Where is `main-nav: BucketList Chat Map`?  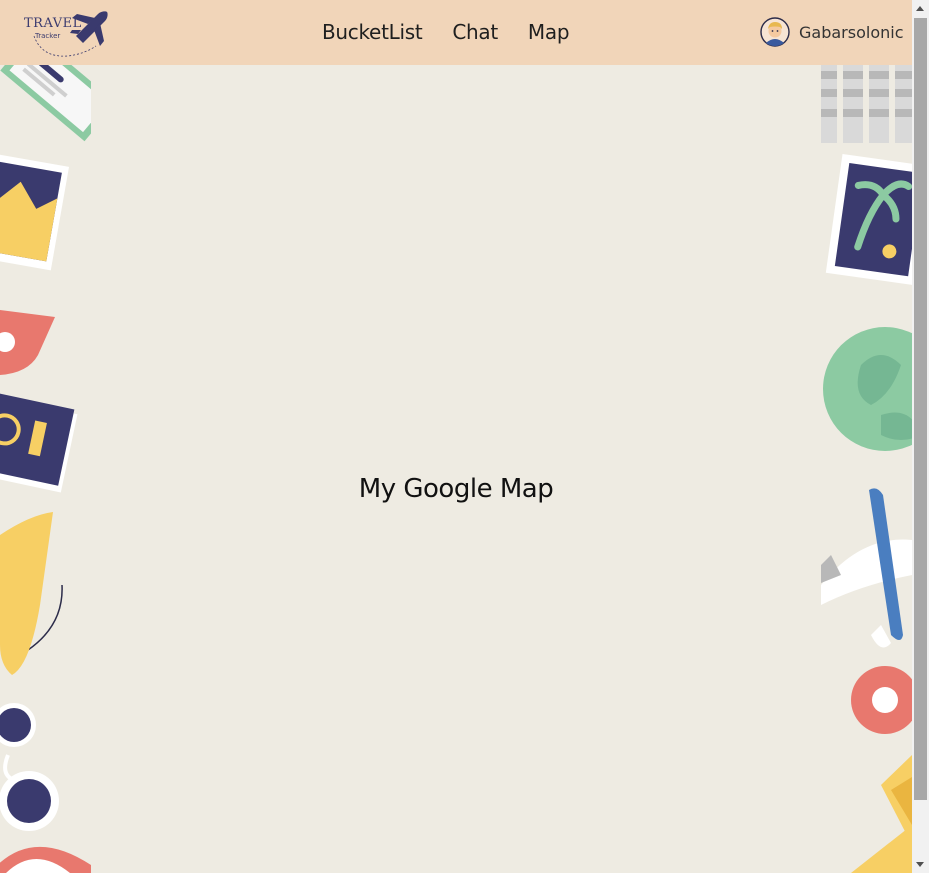 main-nav: BucketList Chat Map is located at coordinates (446, 32).